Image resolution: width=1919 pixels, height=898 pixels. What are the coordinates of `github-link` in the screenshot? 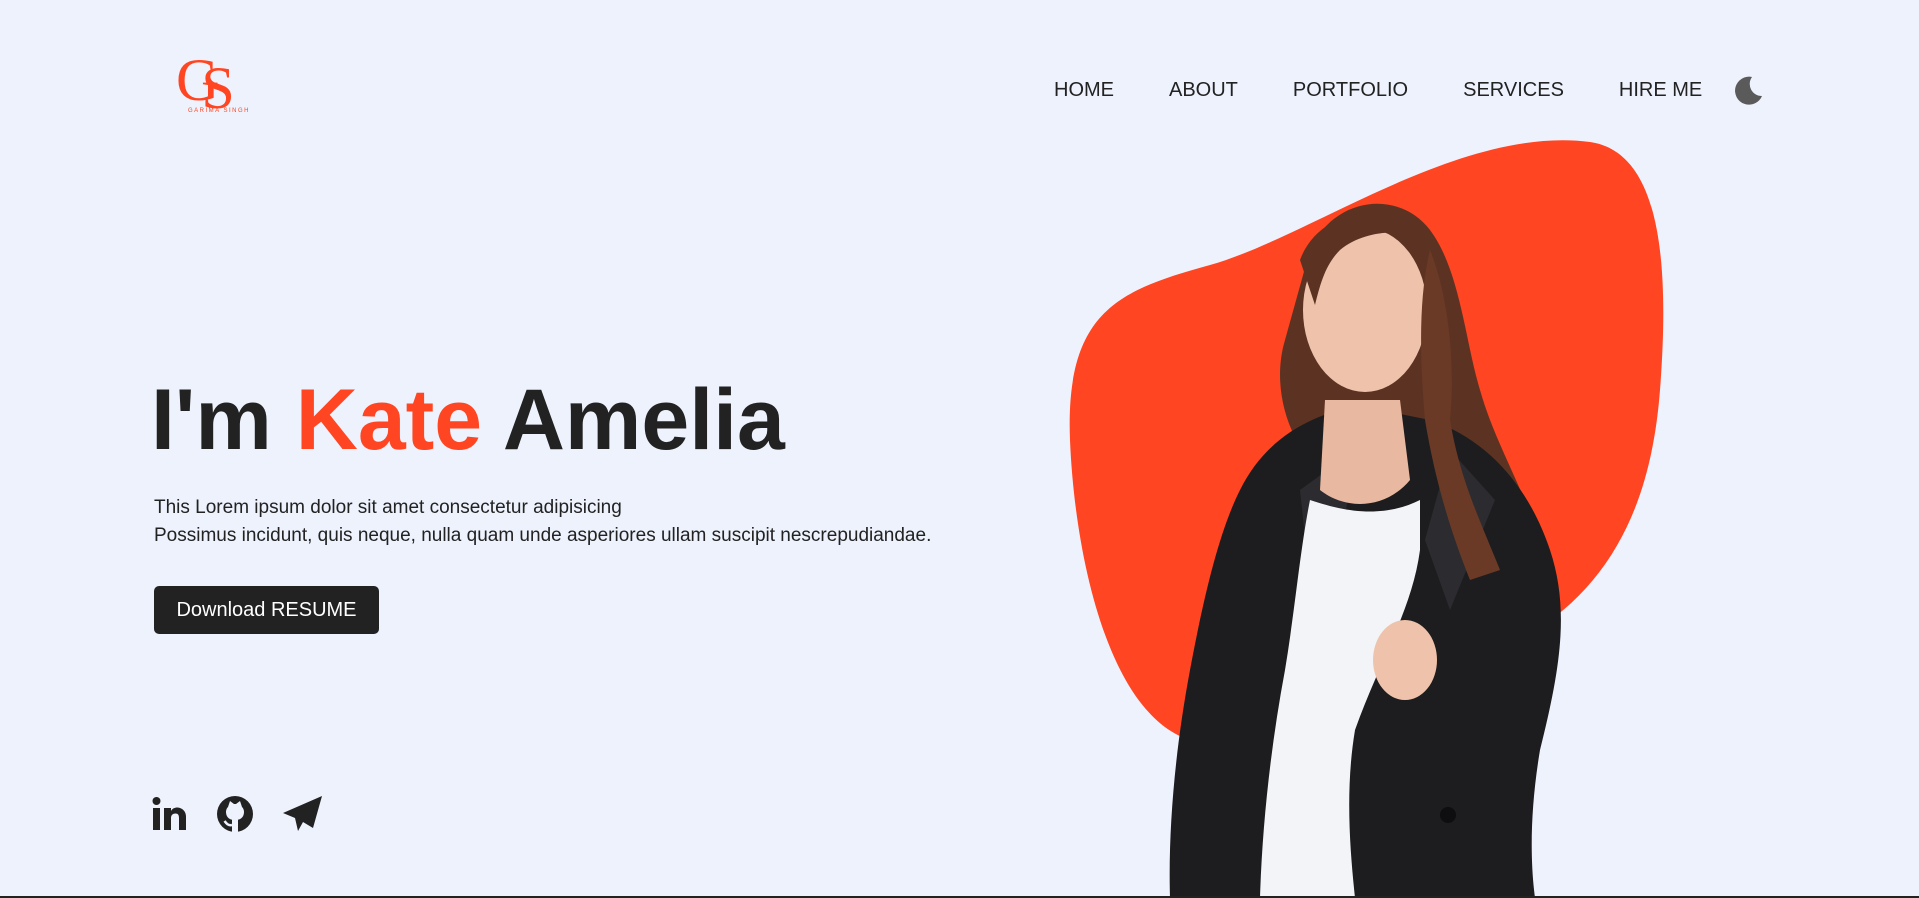 It's located at (235, 814).